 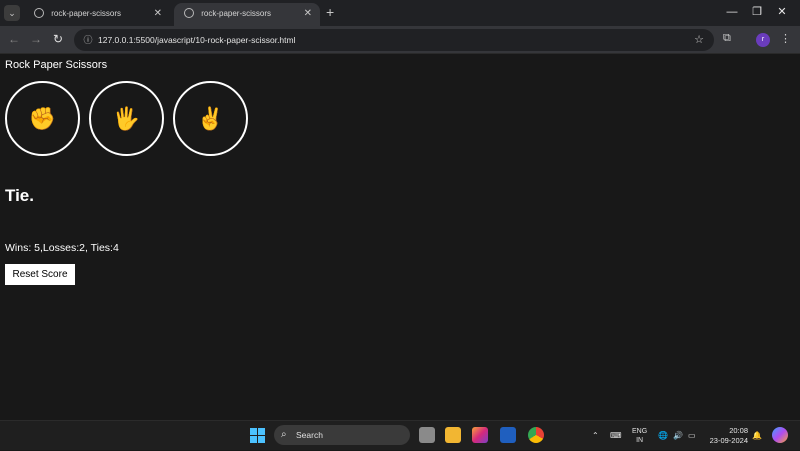 What do you see at coordinates (284, 434) in the screenshot?
I see `search-icon: ⌕` at bounding box center [284, 434].